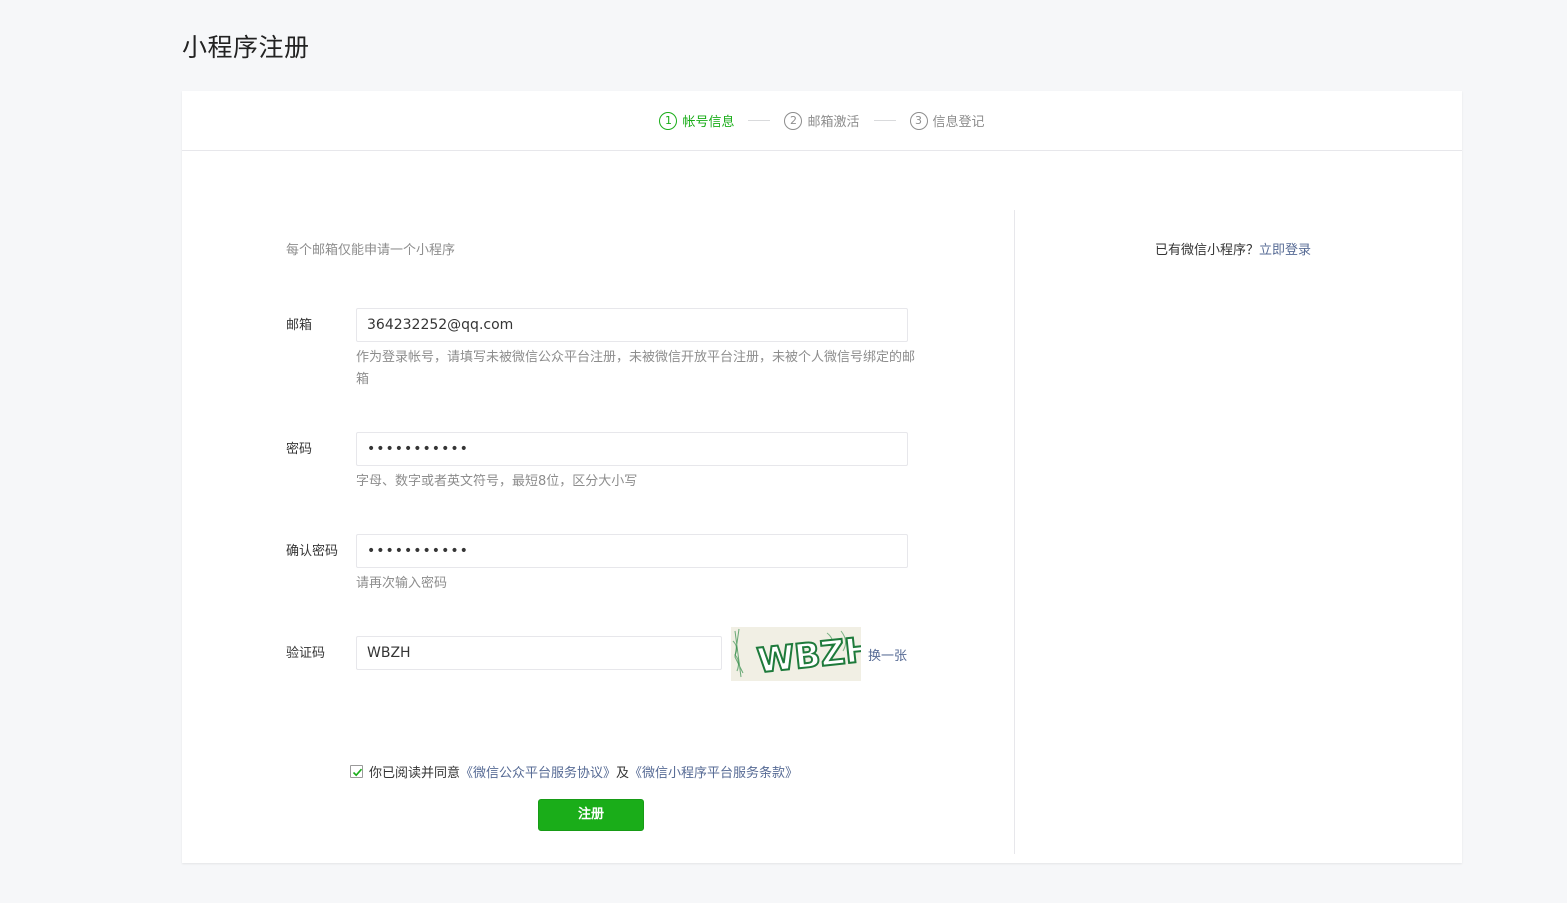 The height and width of the screenshot is (903, 1567). I want to click on confirm-password-label: 确认密码, so click(312, 551).